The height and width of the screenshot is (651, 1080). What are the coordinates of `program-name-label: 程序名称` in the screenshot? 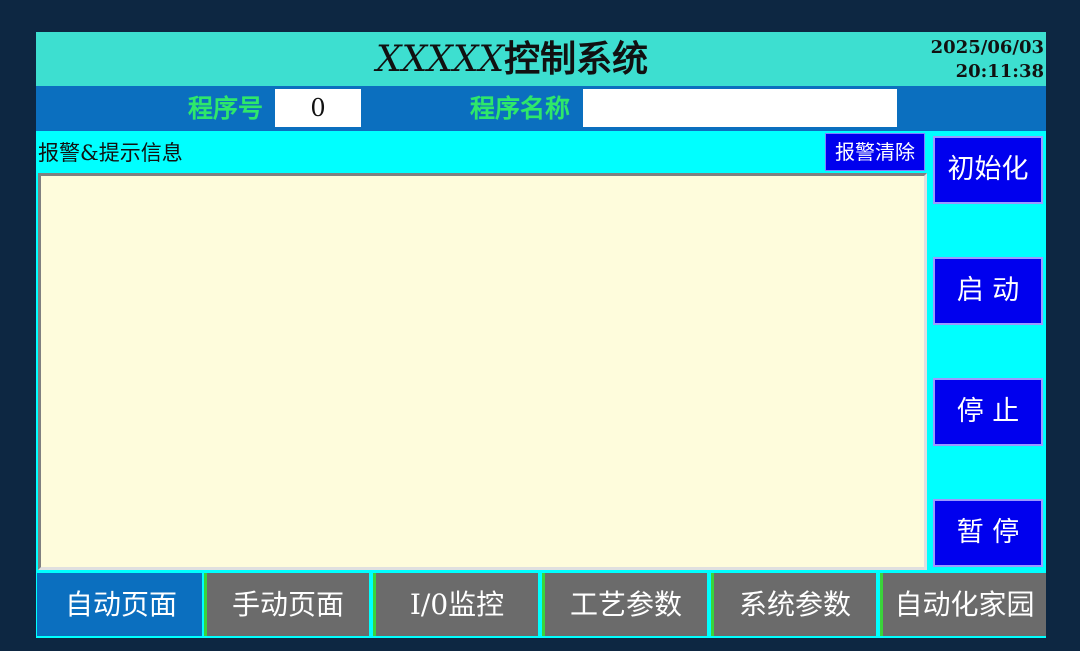 It's located at (520, 108).